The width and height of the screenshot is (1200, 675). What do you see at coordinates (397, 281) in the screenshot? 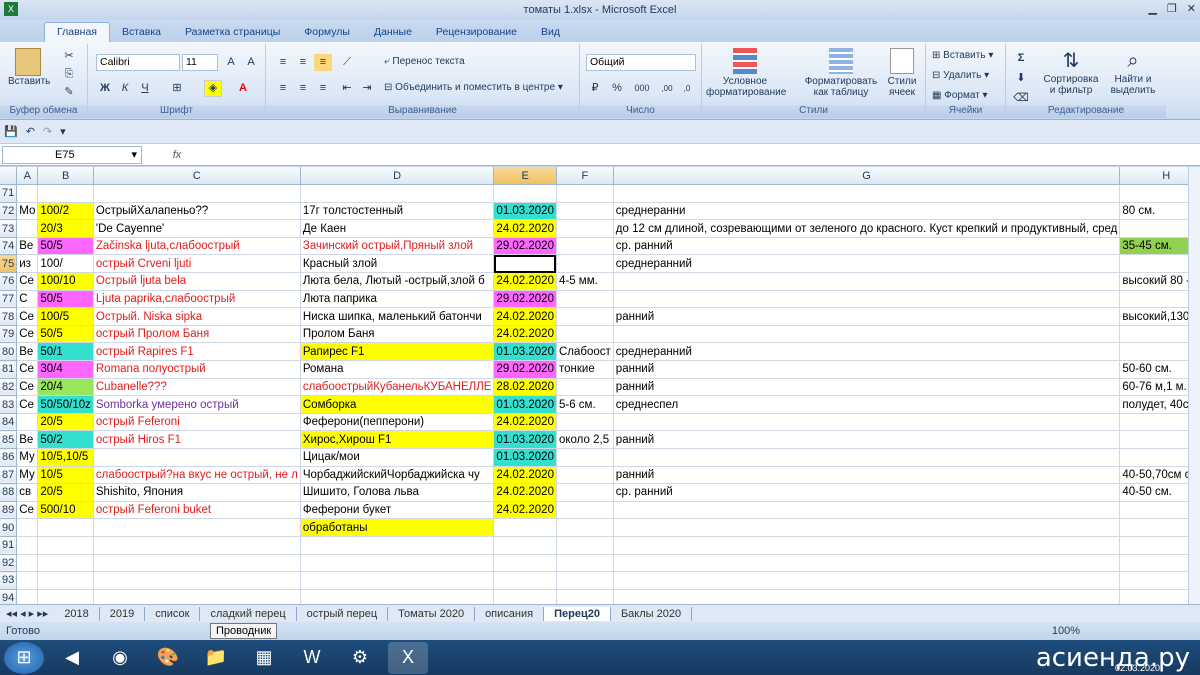
I see `cell: Люта бела, Лютый -острый,злой б` at bounding box center [397, 281].